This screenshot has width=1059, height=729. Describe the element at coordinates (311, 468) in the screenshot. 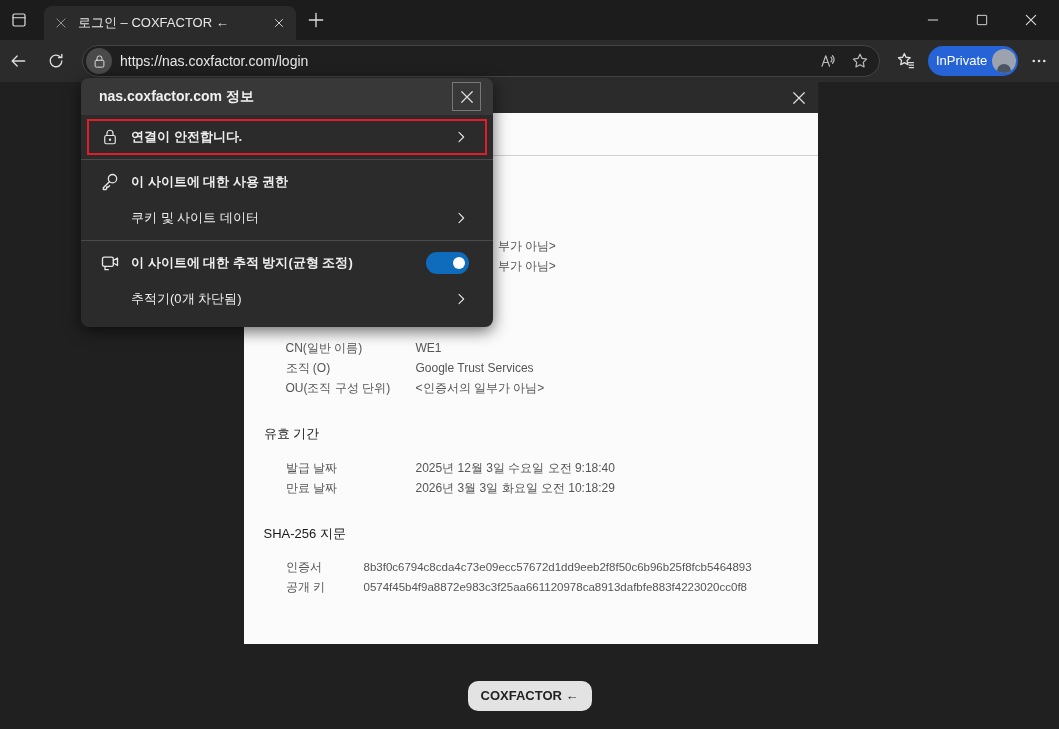

I see `field-label: 발급 날짜` at that location.